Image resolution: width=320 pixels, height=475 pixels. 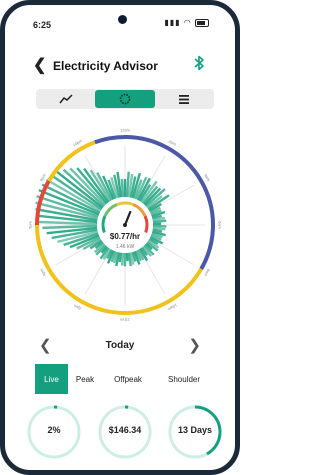 I want to click on system-icons: ▮▮▮ ◠, so click(x=186, y=22).